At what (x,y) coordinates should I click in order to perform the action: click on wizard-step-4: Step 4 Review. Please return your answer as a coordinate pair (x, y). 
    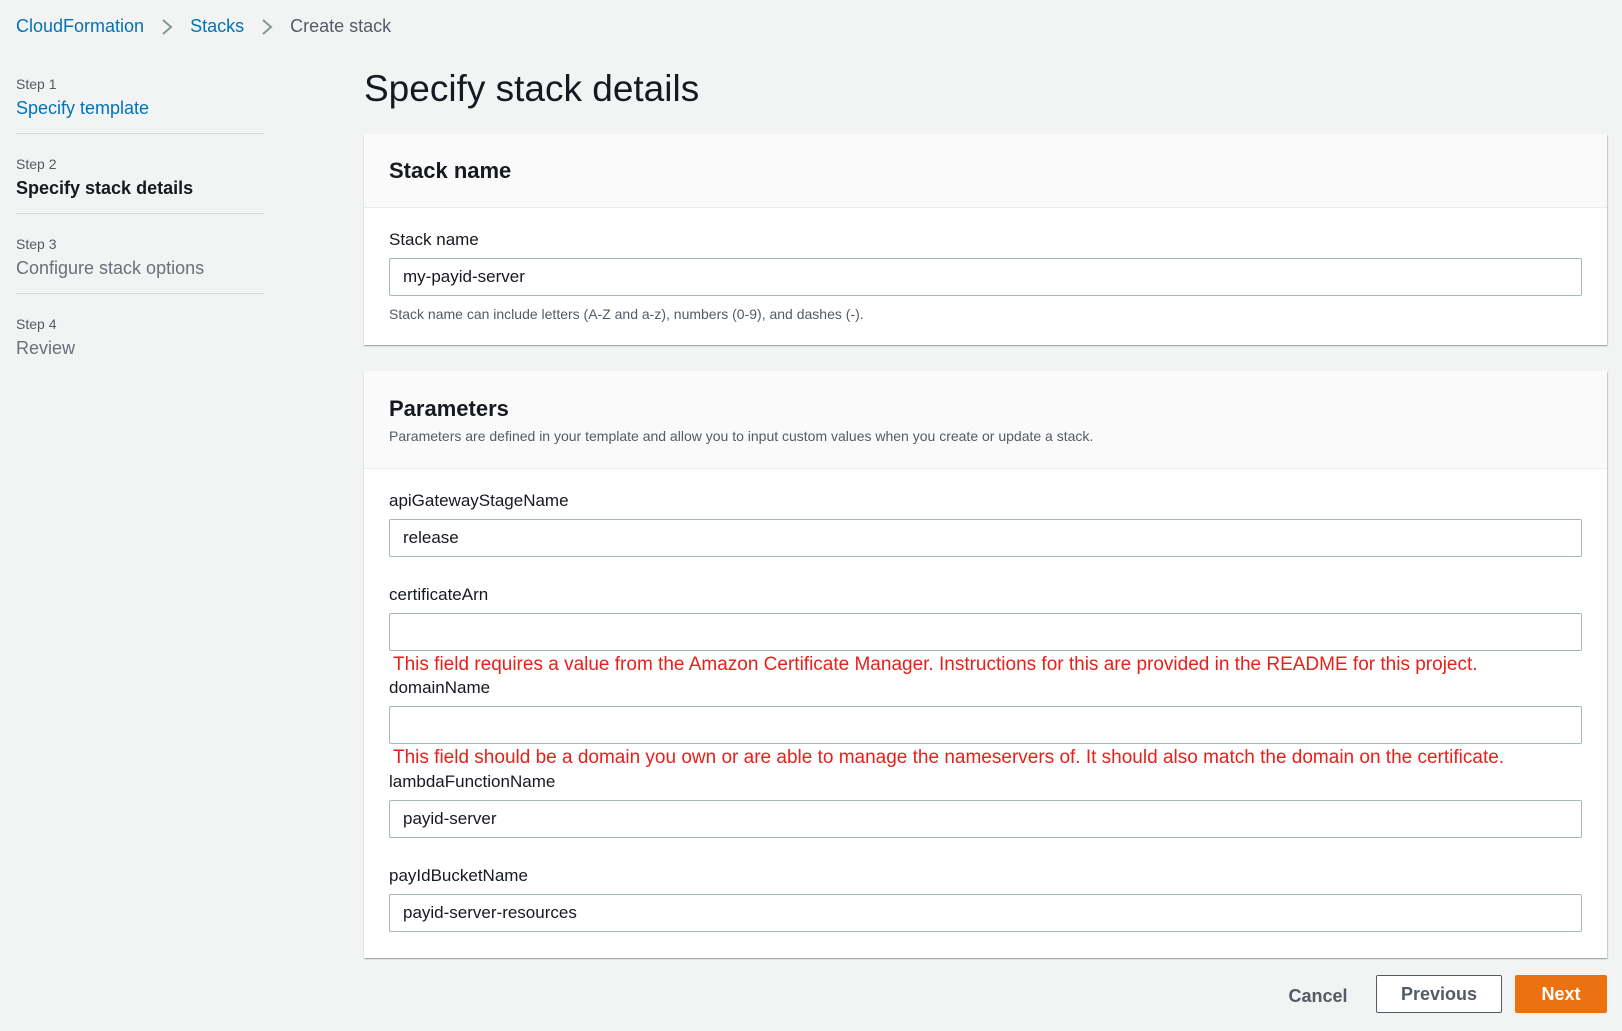
    Looking at the image, I should click on (140, 342).